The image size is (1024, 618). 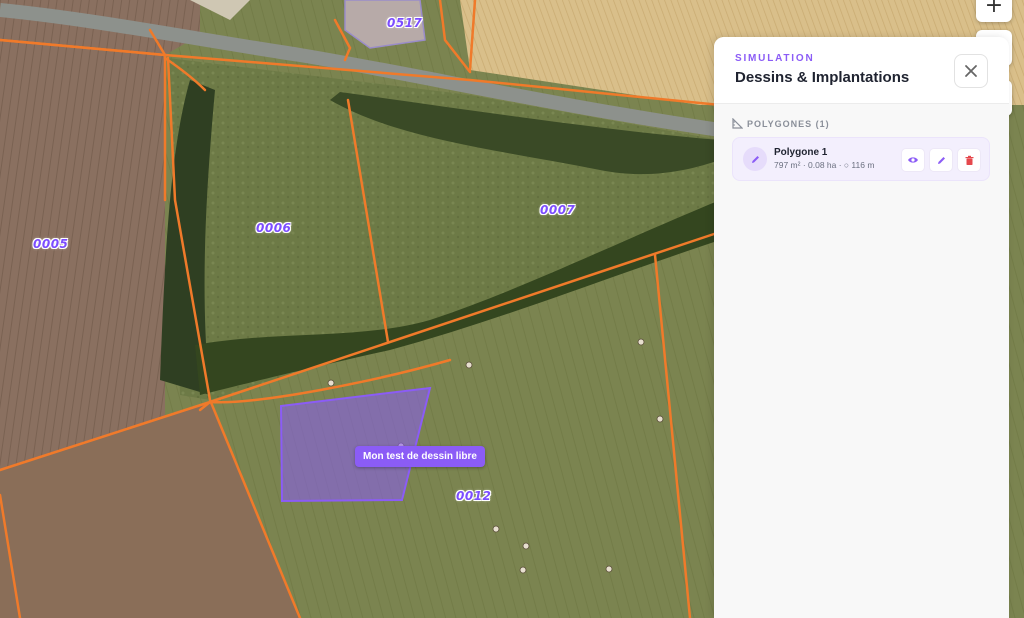 I want to click on panel-header: SIMULATION Dessins & Implantations, so click(x=861, y=70).